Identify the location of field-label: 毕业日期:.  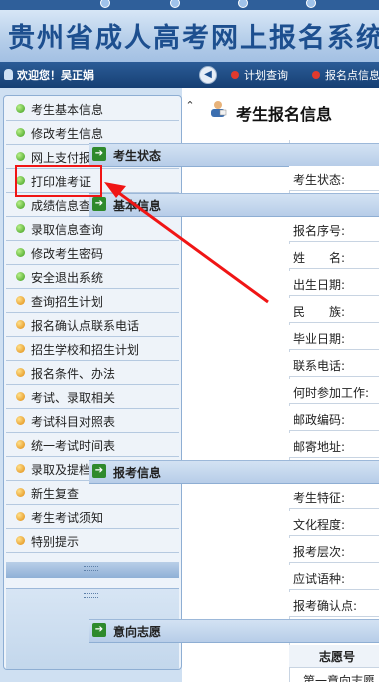
(319, 339).